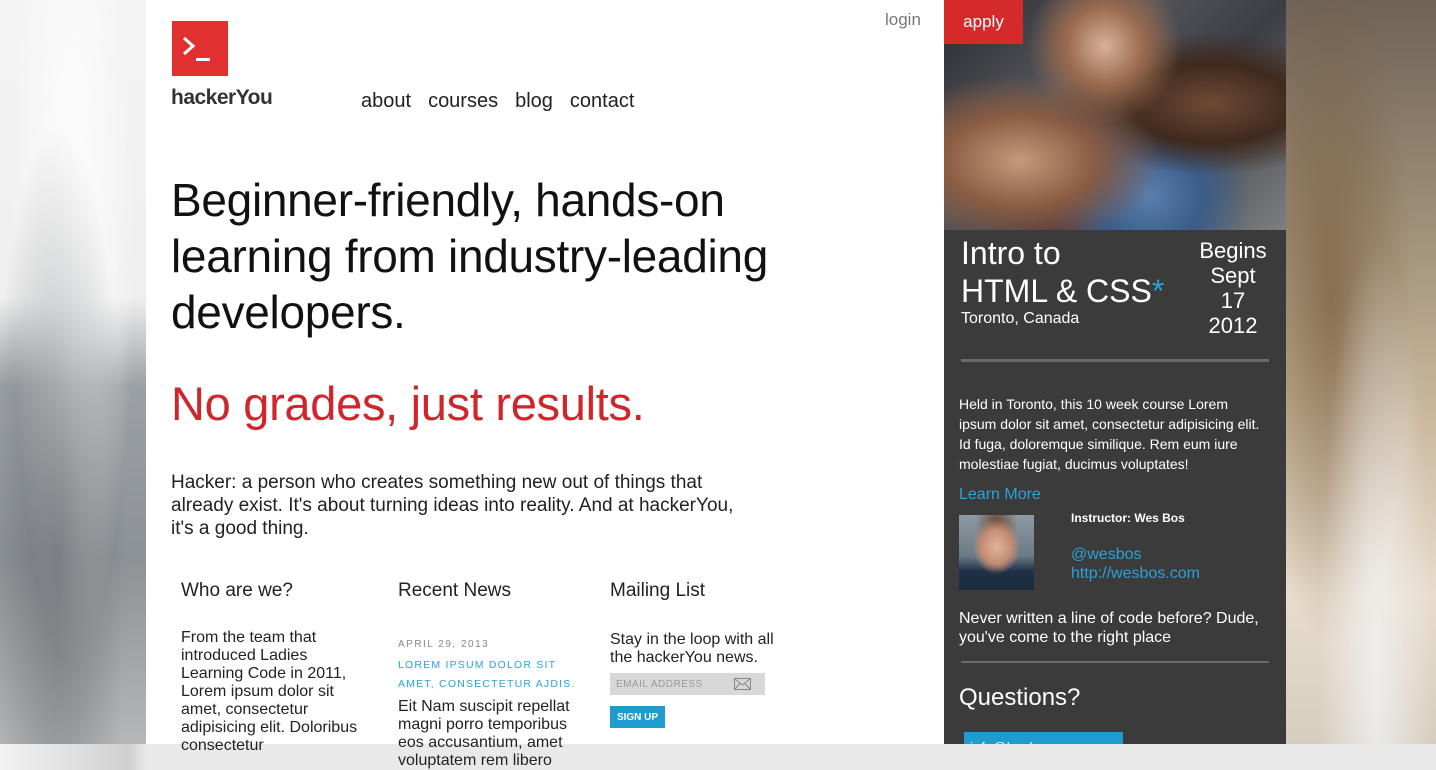  What do you see at coordinates (386, 101) in the screenshot?
I see `nav-about: about` at bounding box center [386, 101].